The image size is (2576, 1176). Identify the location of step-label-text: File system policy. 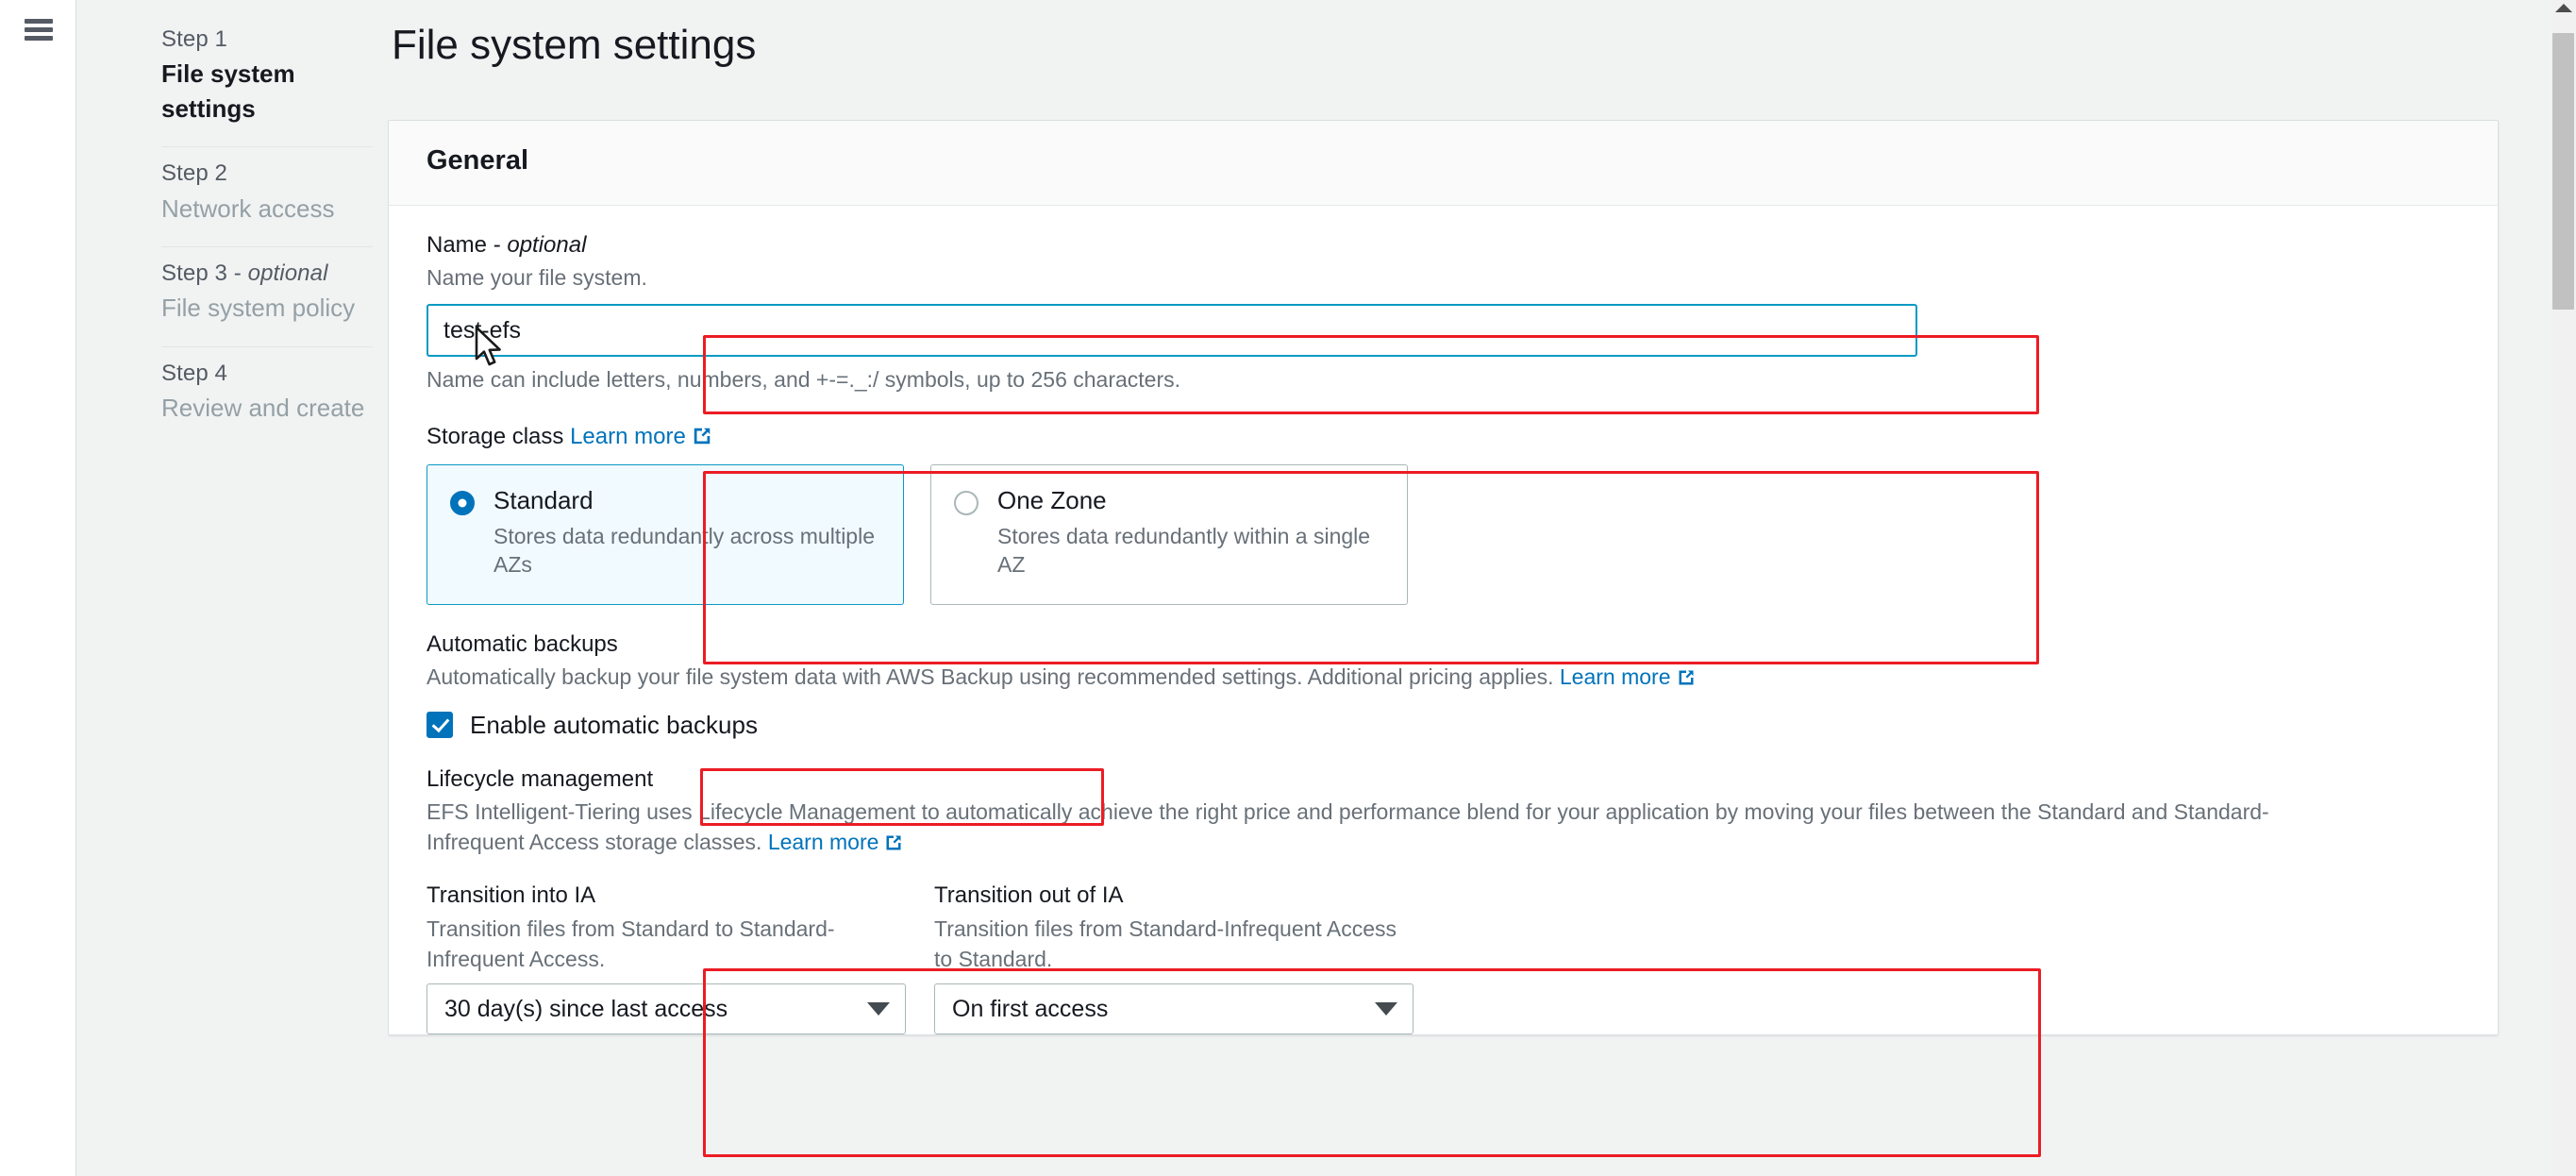
(258, 308).